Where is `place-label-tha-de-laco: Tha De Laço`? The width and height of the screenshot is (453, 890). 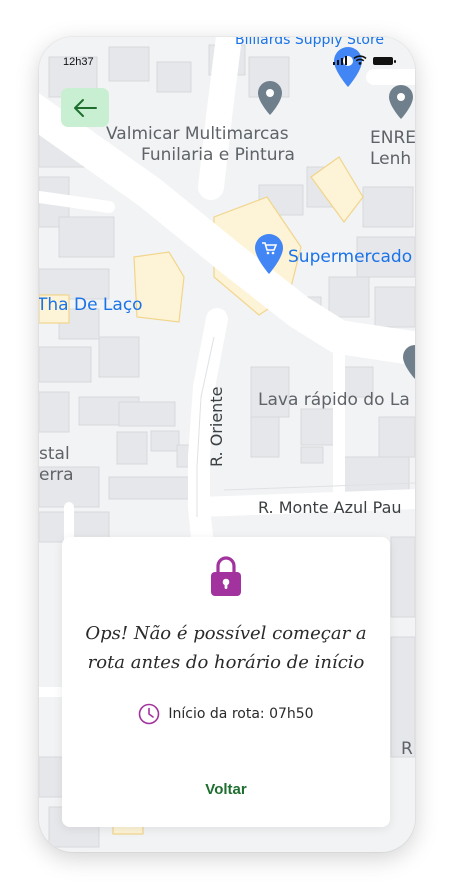
place-label-tha-de-laco: Tha De Laço is located at coordinates (91, 305).